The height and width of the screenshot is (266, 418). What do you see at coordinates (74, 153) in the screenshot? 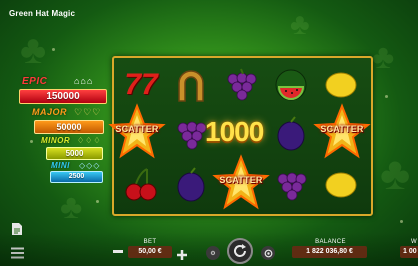
I see `jackpot-minor-value: 5000` at bounding box center [74, 153].